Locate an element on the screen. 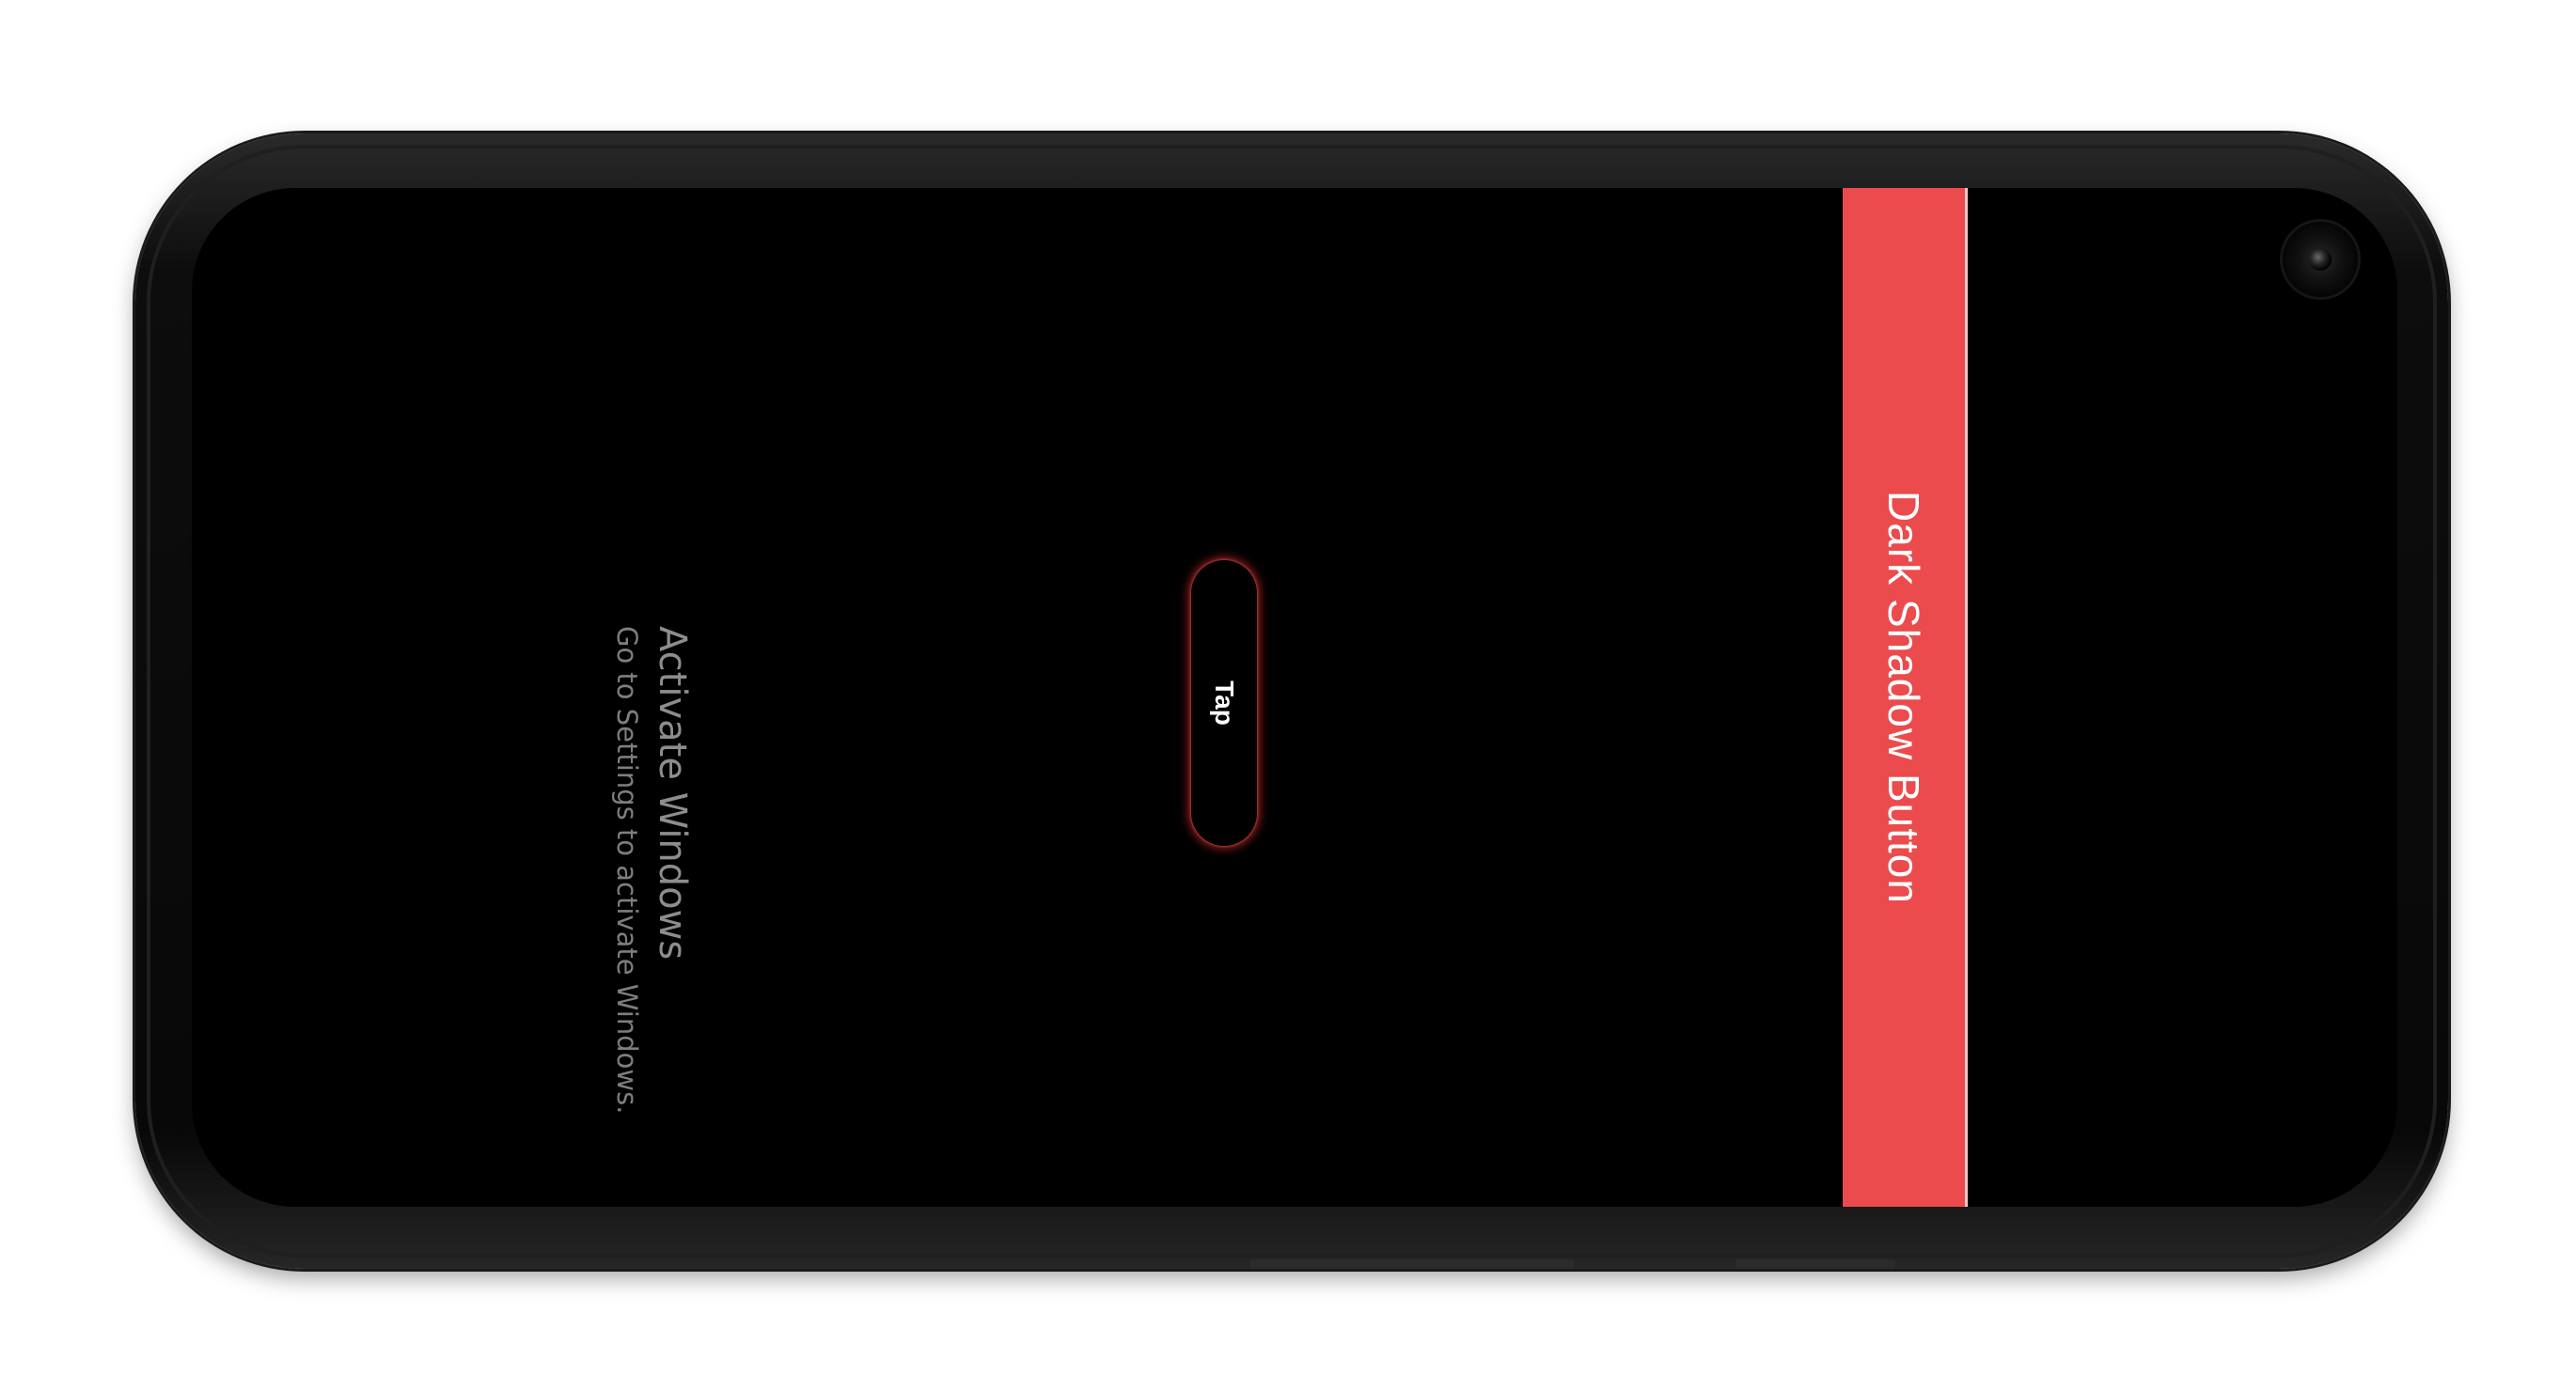 This screenshot has height=1391, width=2576. volume-button is located at coordinates (1412, 1264).